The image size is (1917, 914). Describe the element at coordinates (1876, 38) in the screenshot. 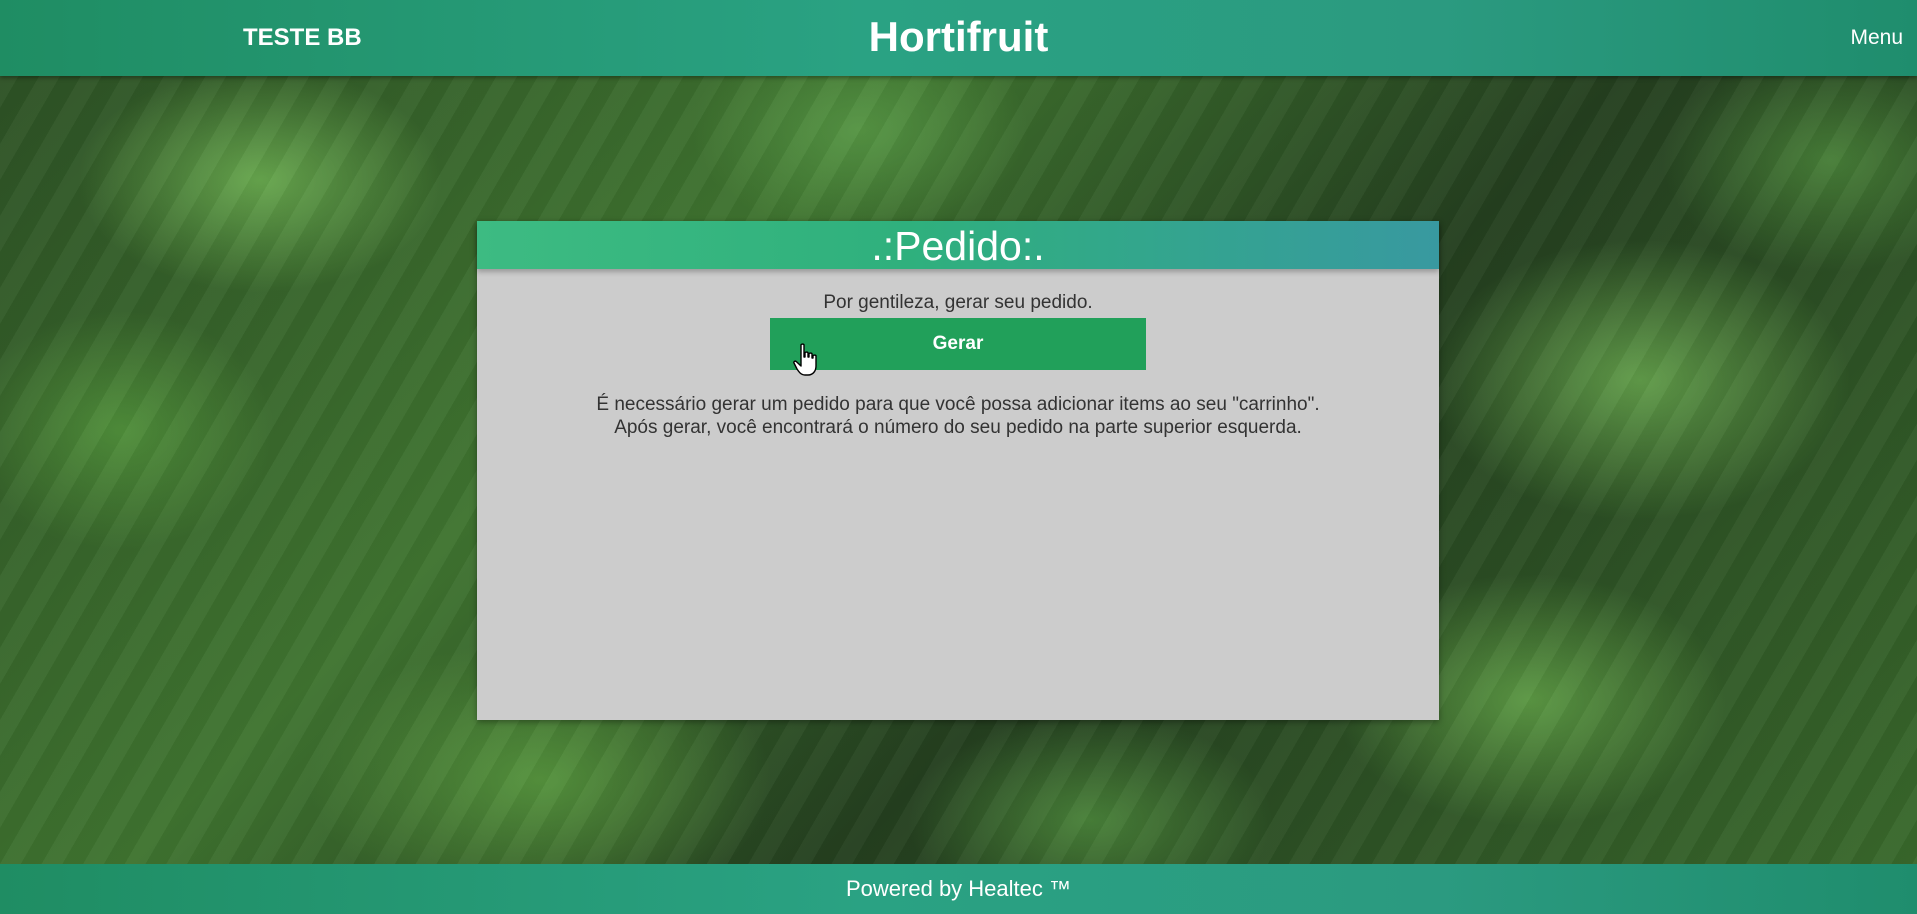

I see `menu-button: Menu` at that location.